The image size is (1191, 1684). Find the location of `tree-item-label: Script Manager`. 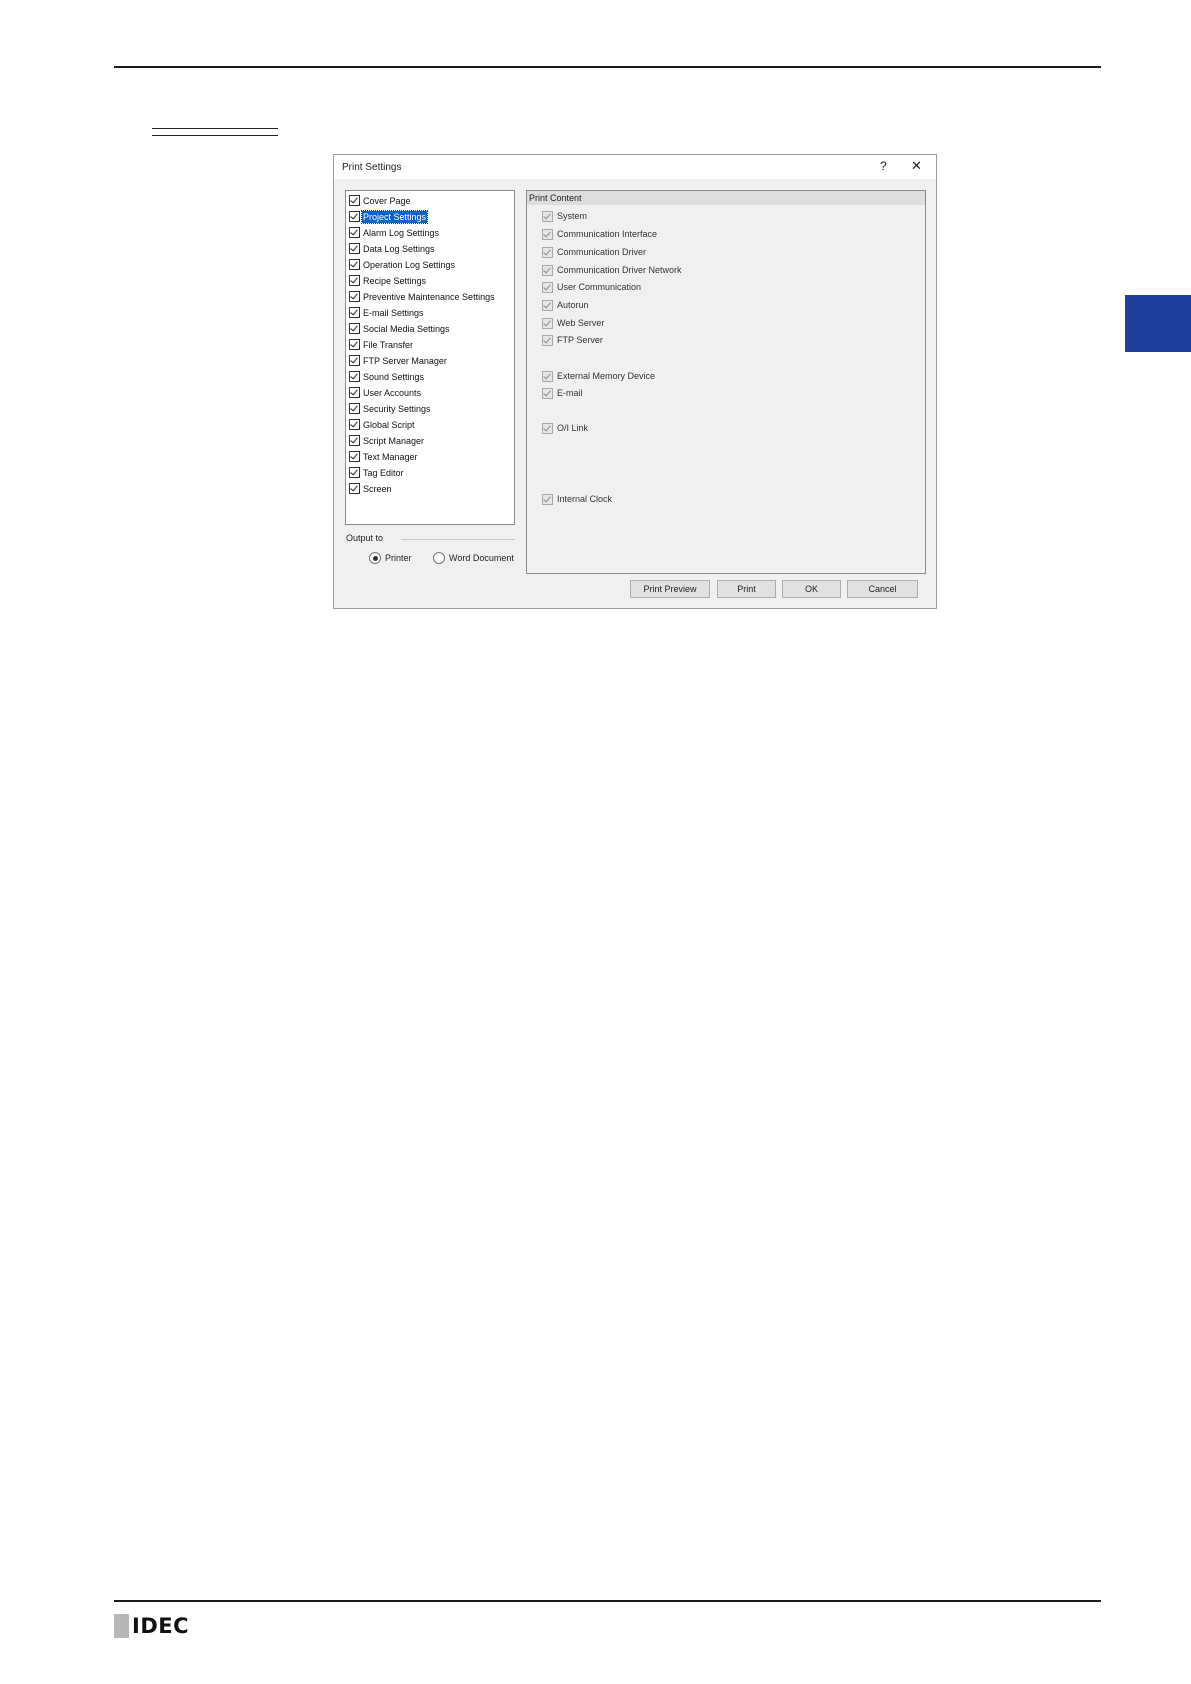

tree-item-label: Script Manager is located at coordinates (394, 440).